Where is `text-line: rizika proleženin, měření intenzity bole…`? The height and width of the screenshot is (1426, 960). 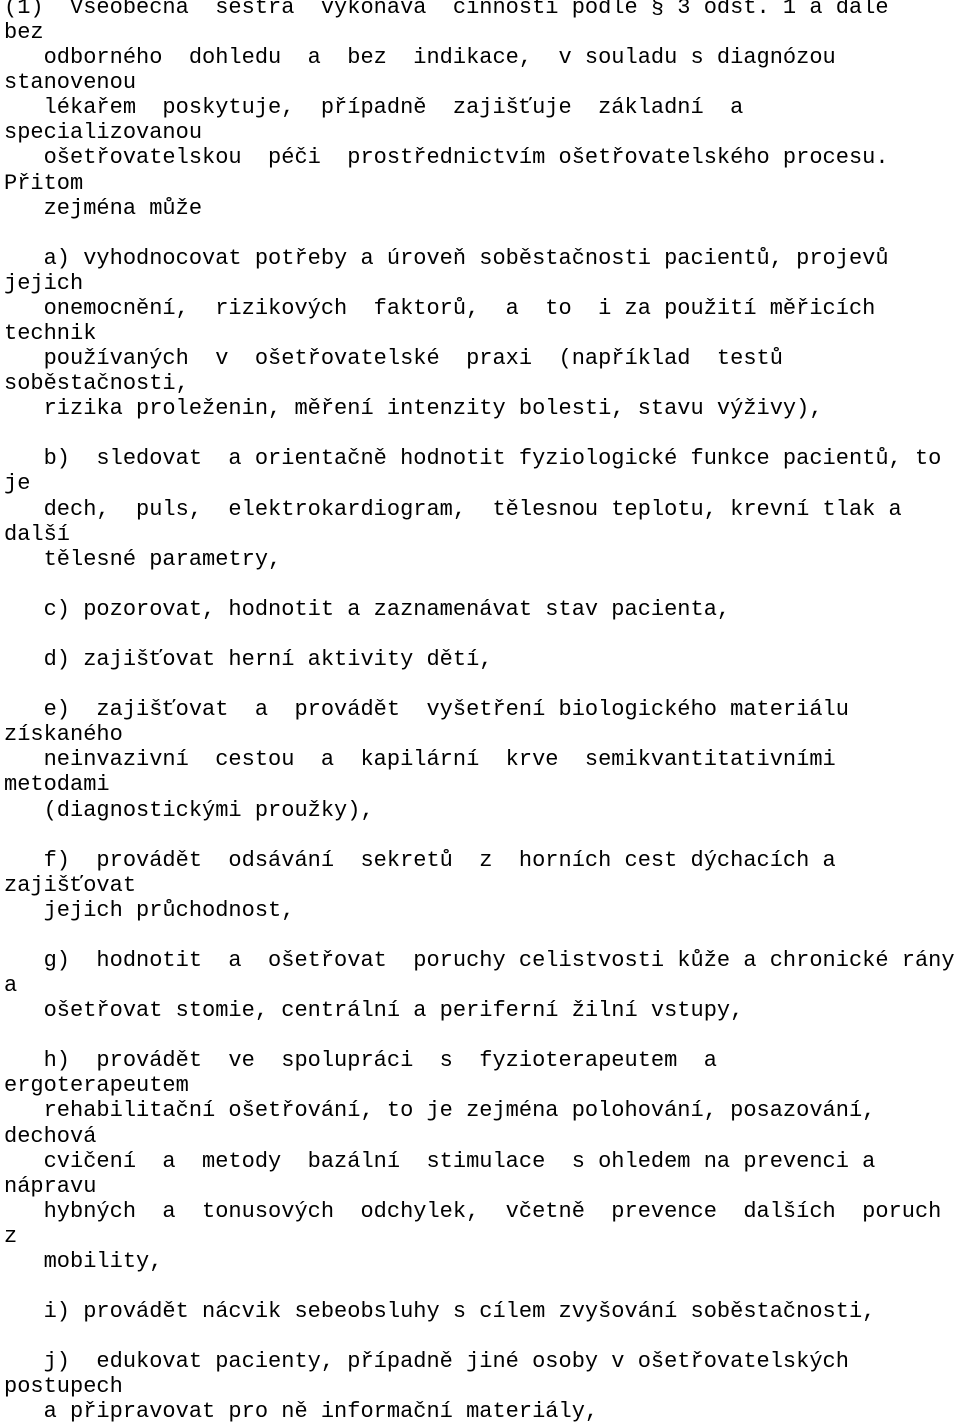
text-line: rizika proleženin, měření intenzity bole… is located at coordinates (413, 409).